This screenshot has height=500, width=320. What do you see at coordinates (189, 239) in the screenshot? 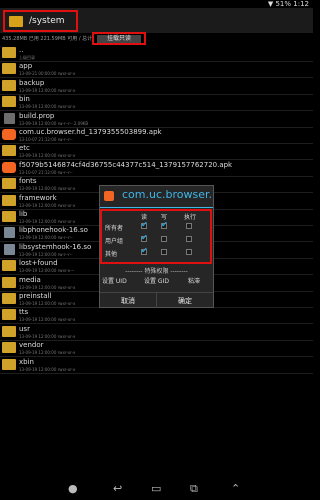
I see `group-exec-checkbox` at bounding box center [189, 239].